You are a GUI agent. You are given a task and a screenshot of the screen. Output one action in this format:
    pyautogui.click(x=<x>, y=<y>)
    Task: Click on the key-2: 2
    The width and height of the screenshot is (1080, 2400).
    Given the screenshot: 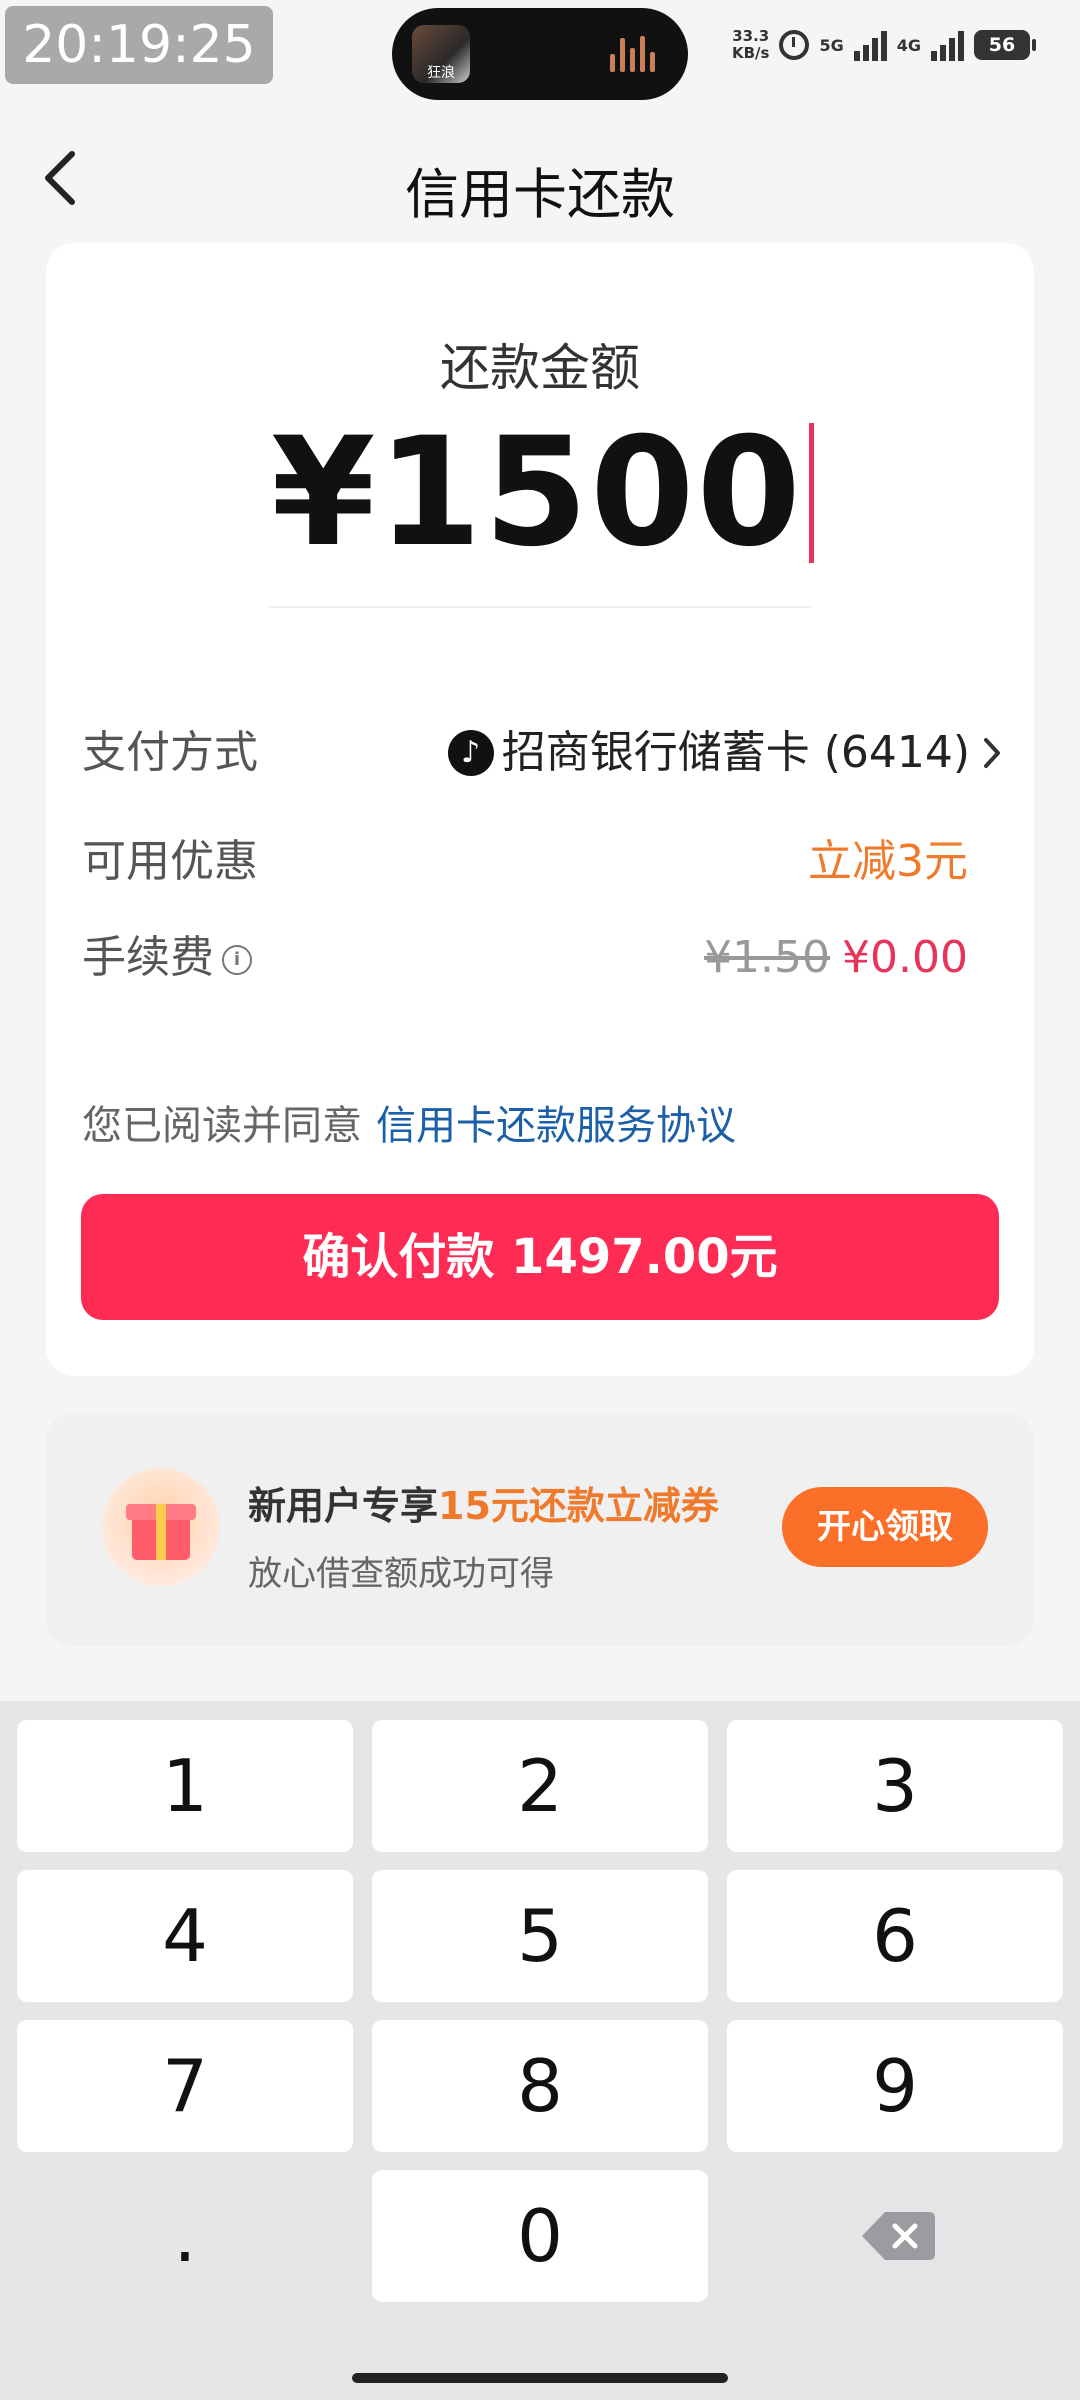 What is the action you would take?
    pyautogui.click(x=540, y=1786)
    